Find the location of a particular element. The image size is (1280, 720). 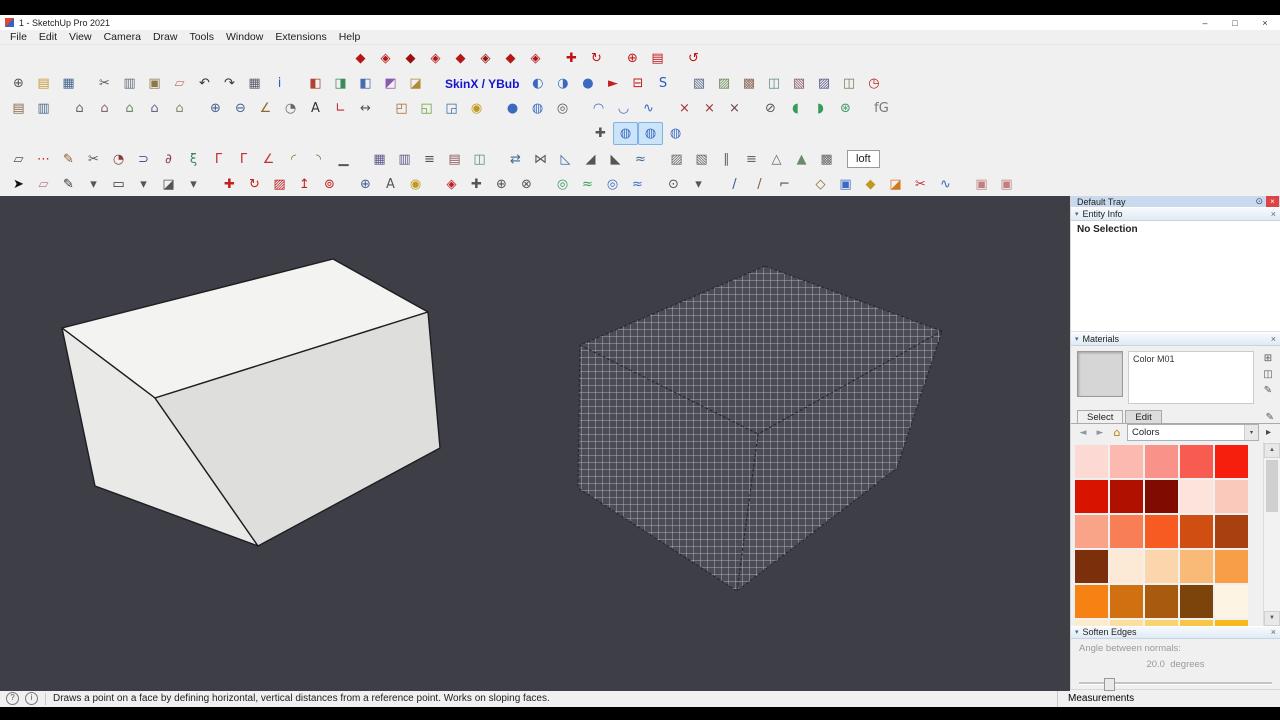

style-box-icon-3: ◧ is located at coordinates (365, 83).